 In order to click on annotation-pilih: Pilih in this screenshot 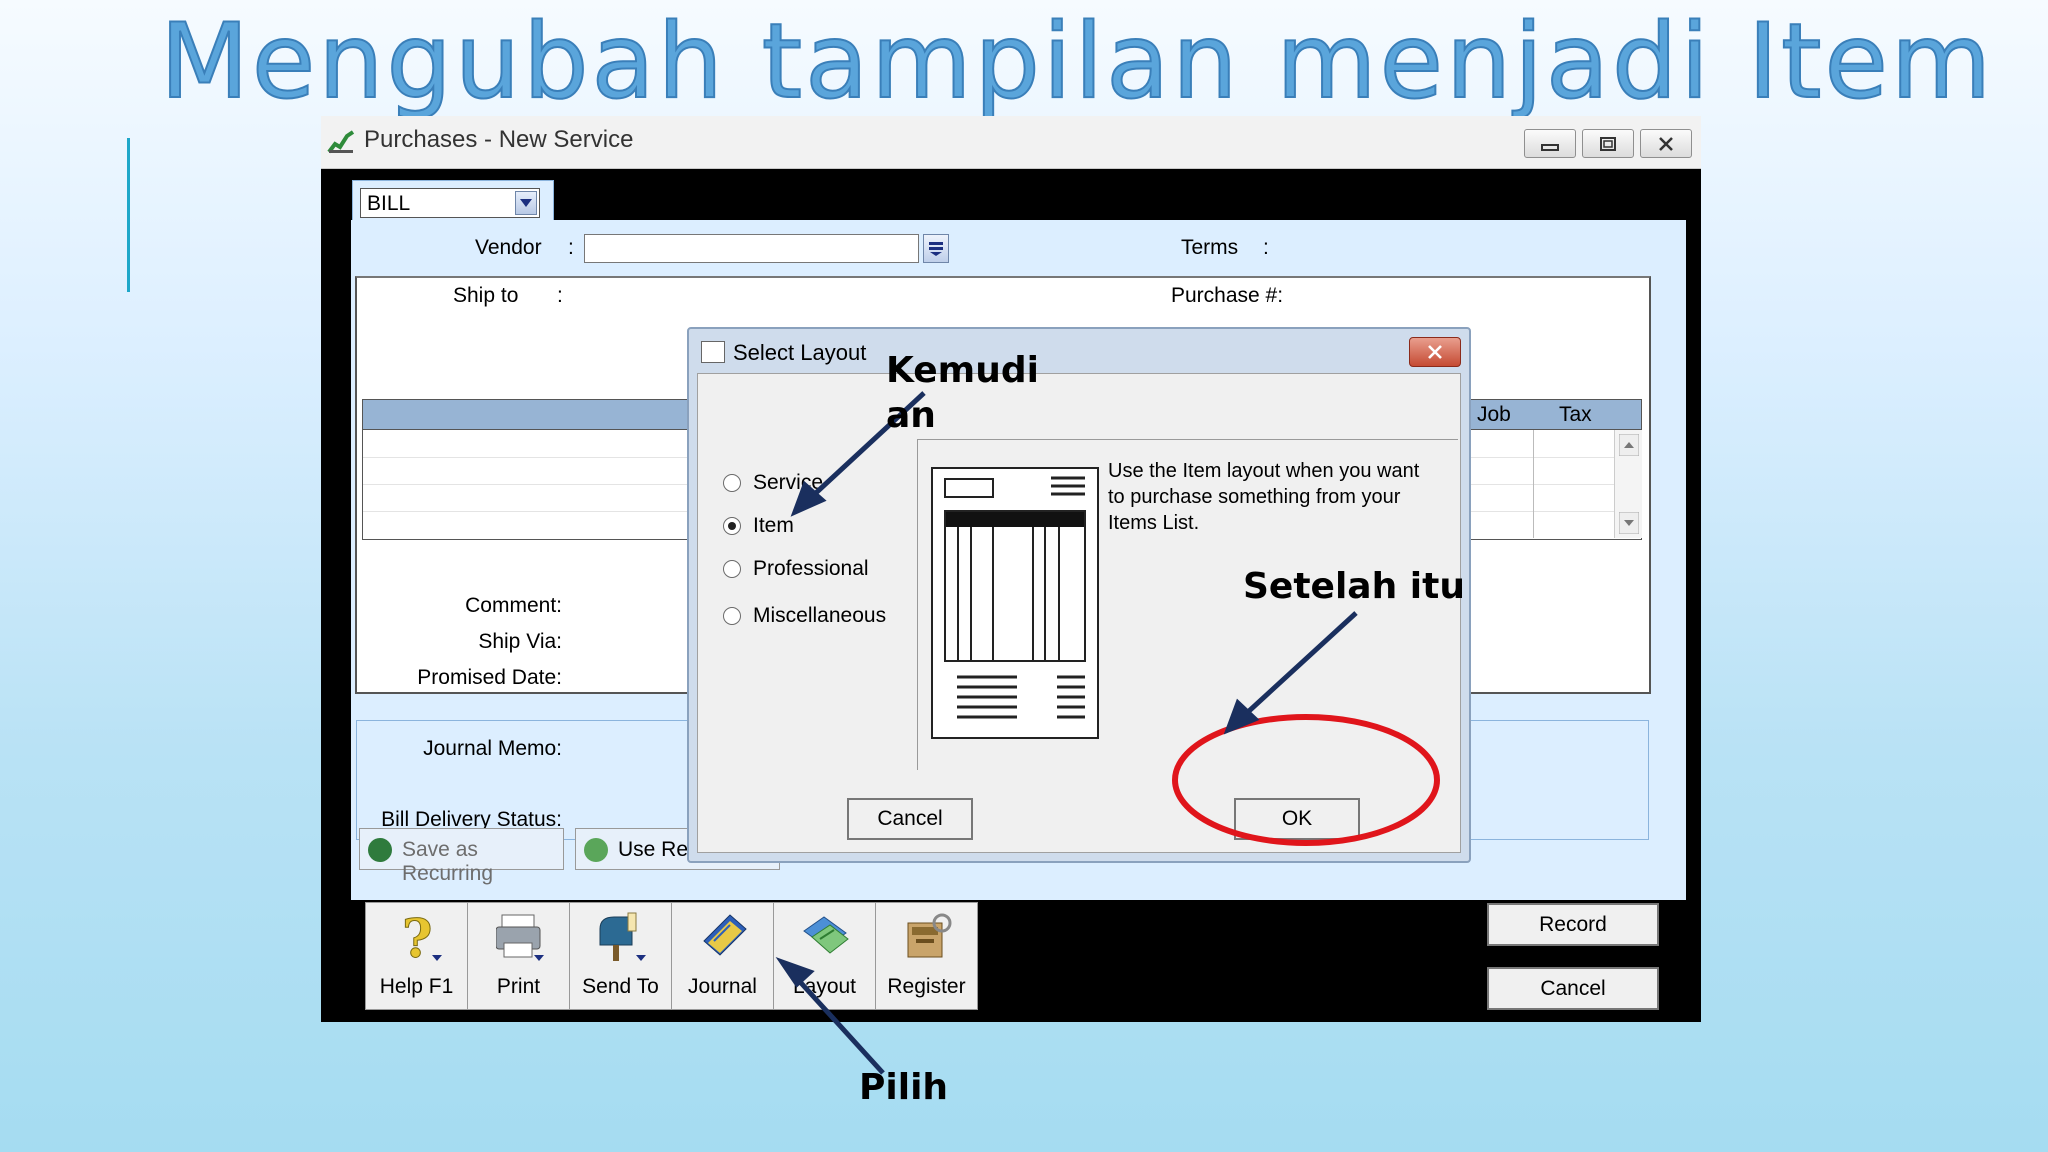, I will do `click(904, 1087)`.